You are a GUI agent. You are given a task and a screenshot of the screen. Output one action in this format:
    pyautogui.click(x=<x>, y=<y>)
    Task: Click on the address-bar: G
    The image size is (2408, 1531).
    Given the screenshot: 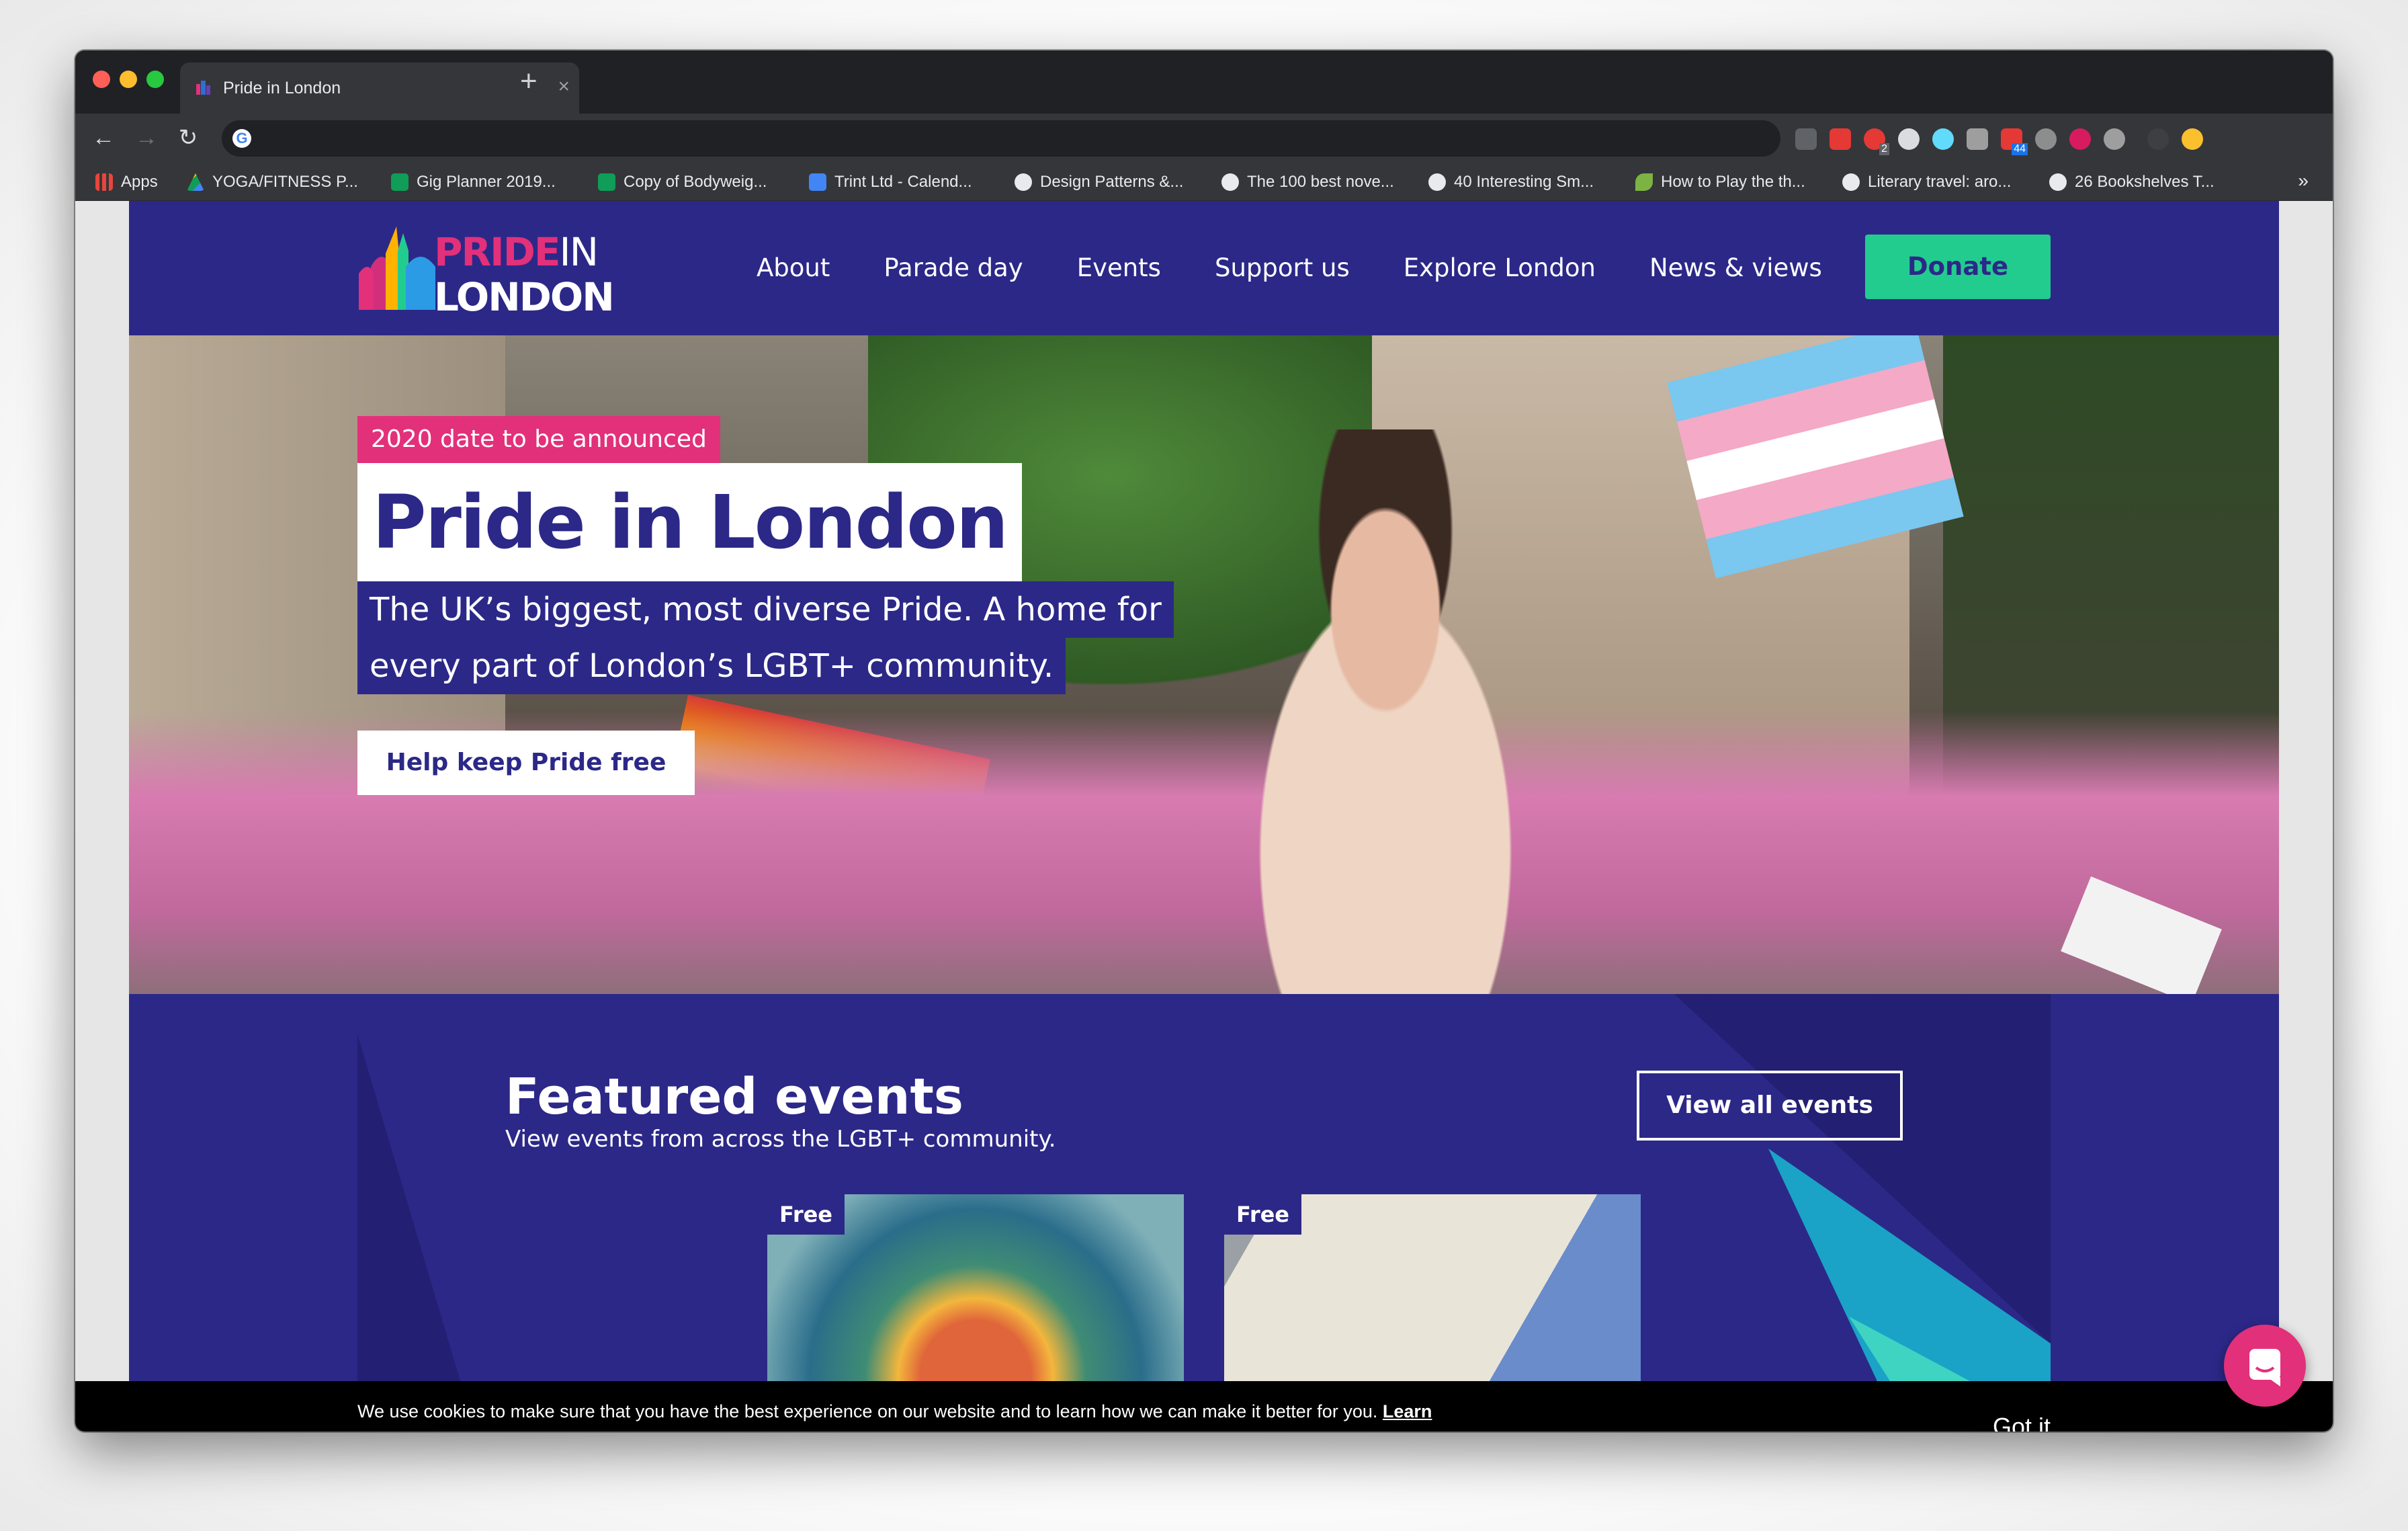 What is the action you would take?
    pyautogui.click(x=1001, y=138)
    